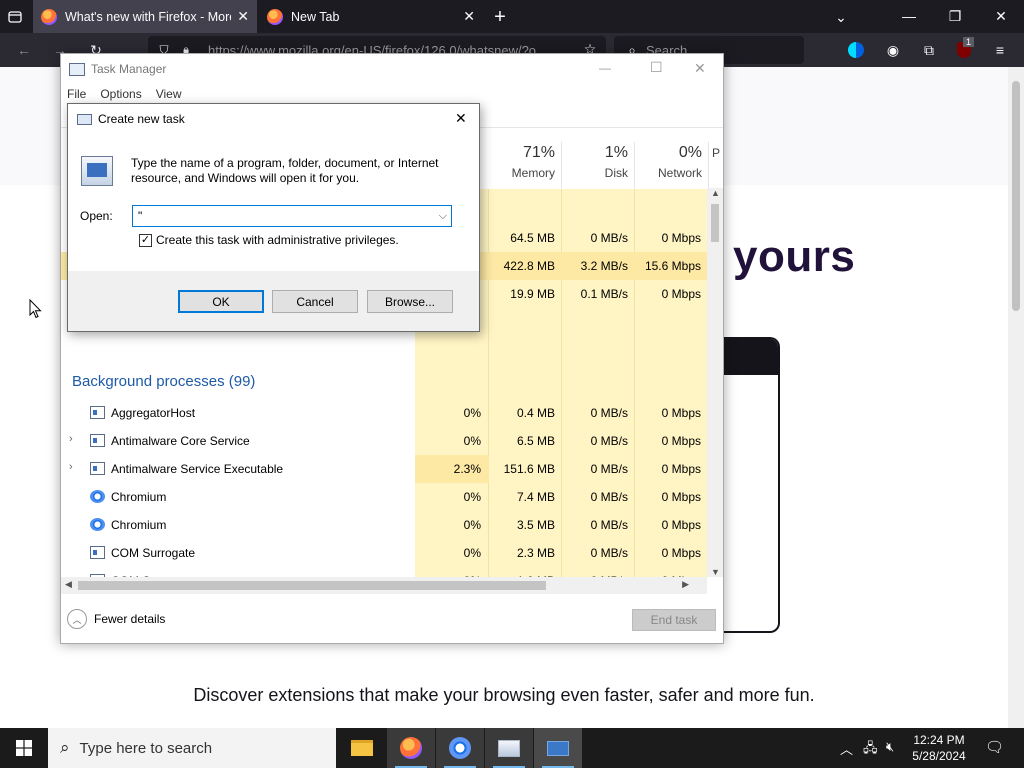 The image size is (1024, 768). What do you see at coordinates (715, 223) in the screenshot?
I see `vertical-scrollbar-thumb` at bounding box center [715, 223].